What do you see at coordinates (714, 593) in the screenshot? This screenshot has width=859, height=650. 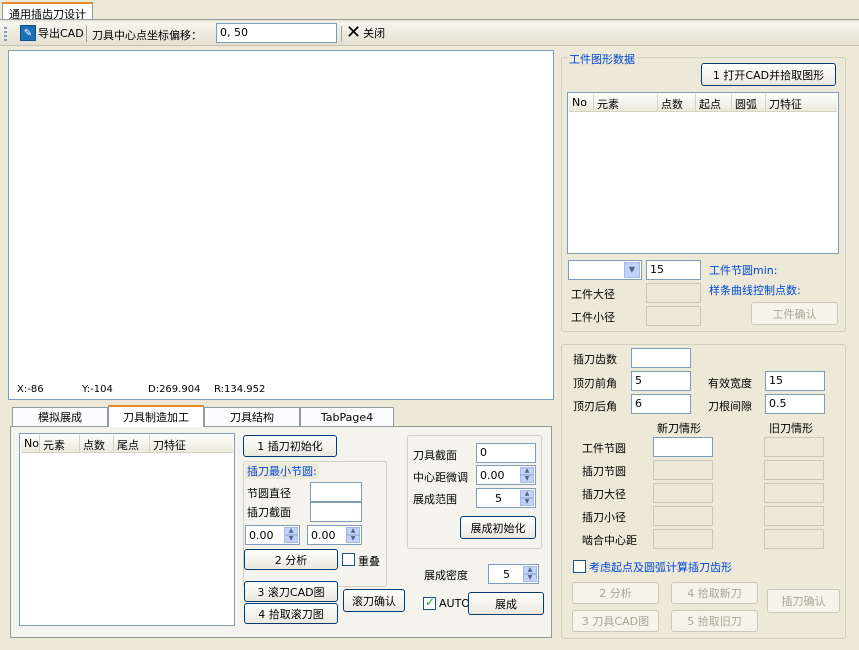 I see `pick-new-cutter-button: 4 拾取新刀` at bounding box center [714, 593].